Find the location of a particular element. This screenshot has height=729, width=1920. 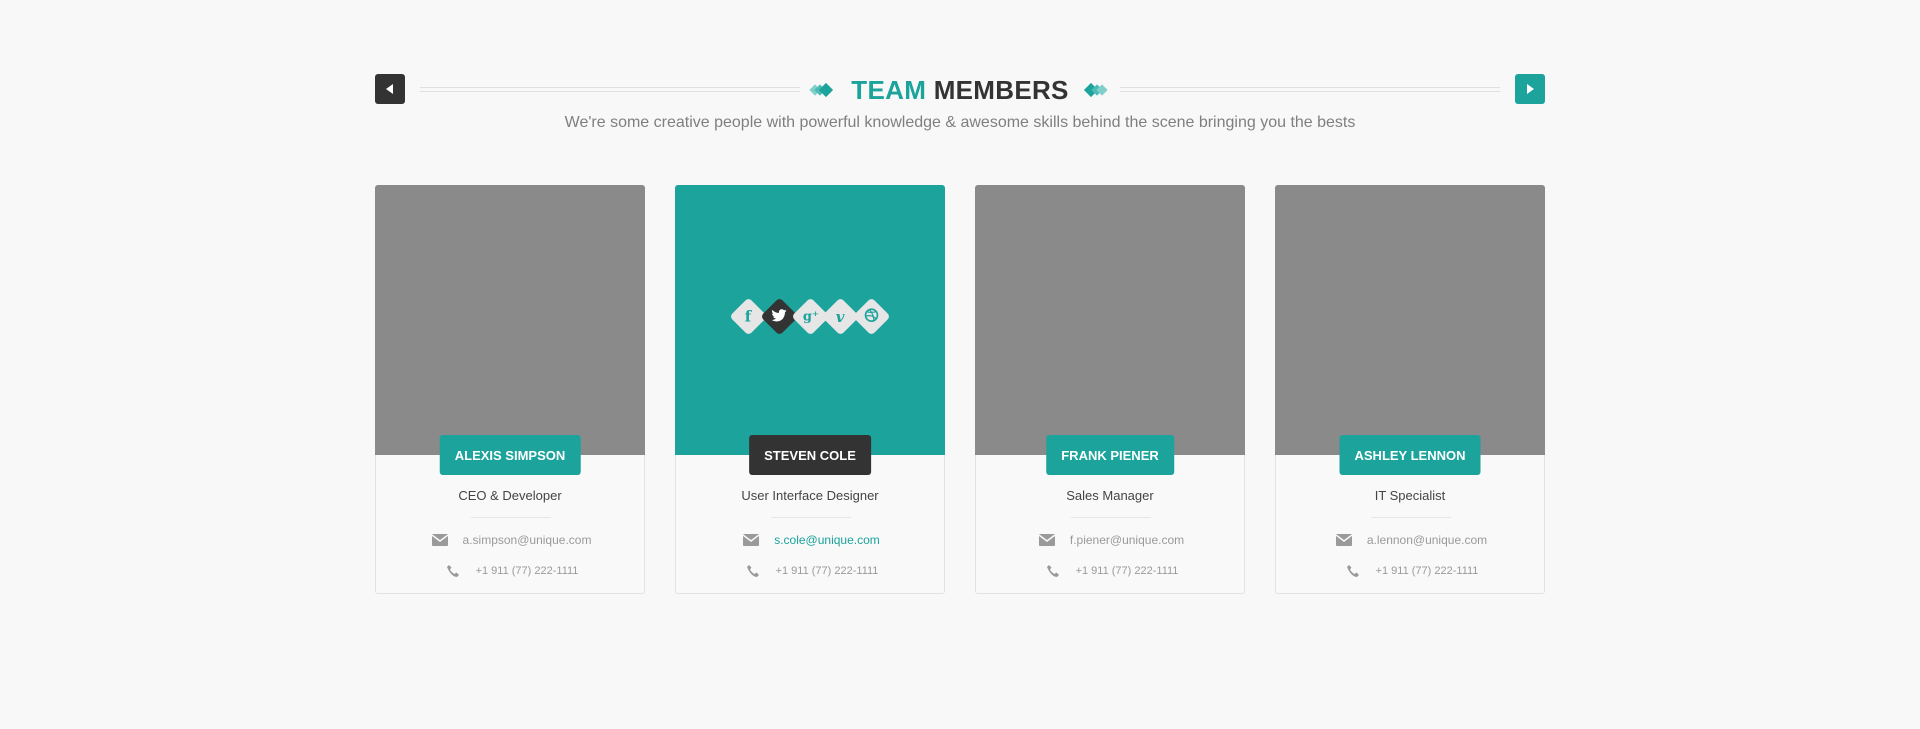

diamond-deco-left is located at coordinates (821, 90).